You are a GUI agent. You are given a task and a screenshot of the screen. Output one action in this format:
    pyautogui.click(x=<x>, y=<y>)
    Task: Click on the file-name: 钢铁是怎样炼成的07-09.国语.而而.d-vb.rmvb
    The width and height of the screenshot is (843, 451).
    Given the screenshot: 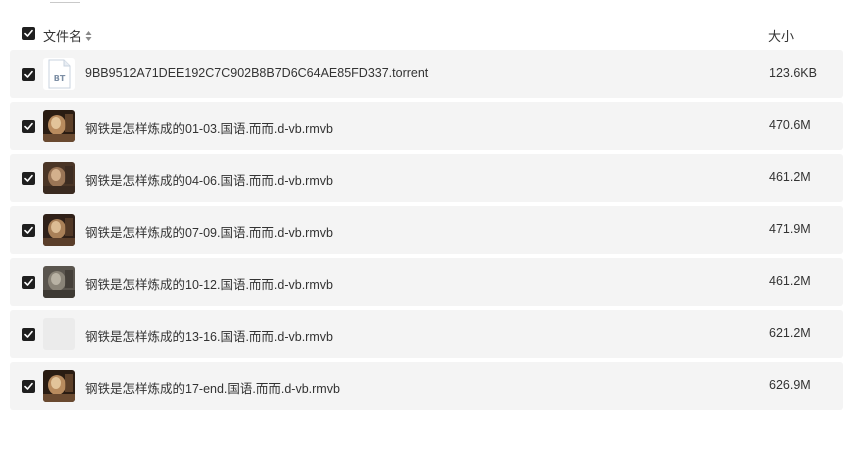 What is the action you would take?
    pyautogui.click(x=209, y=231)
    